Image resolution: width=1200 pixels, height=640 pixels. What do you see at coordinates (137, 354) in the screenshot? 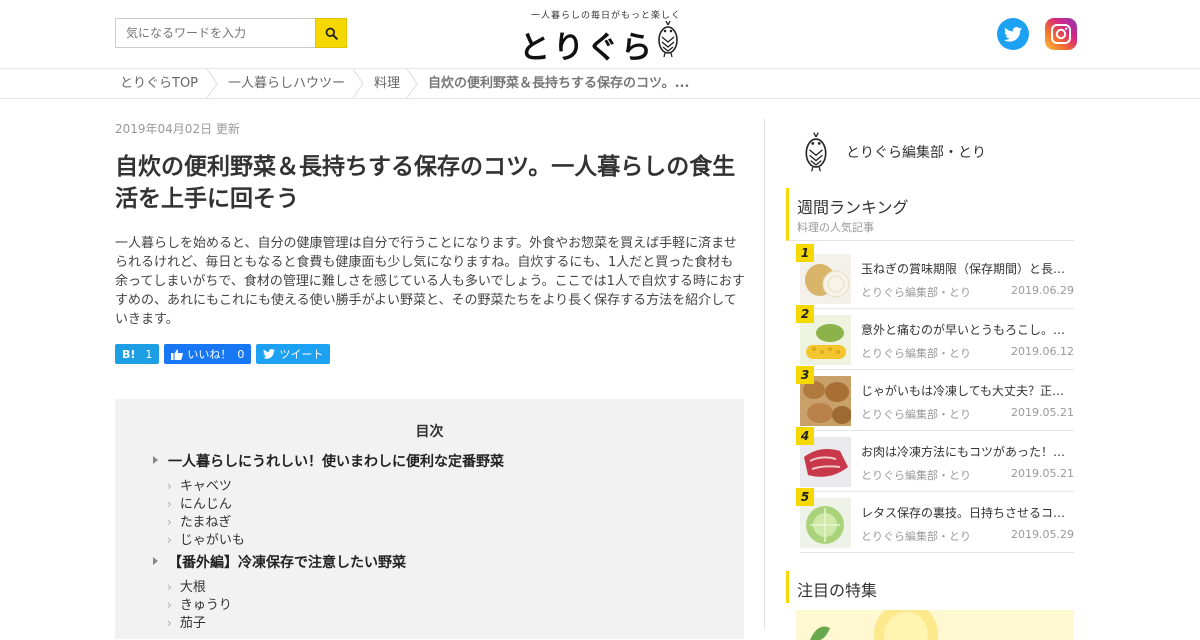
I see `hatena-bookmark-button: B! 1` at bounding box center [137, 354].